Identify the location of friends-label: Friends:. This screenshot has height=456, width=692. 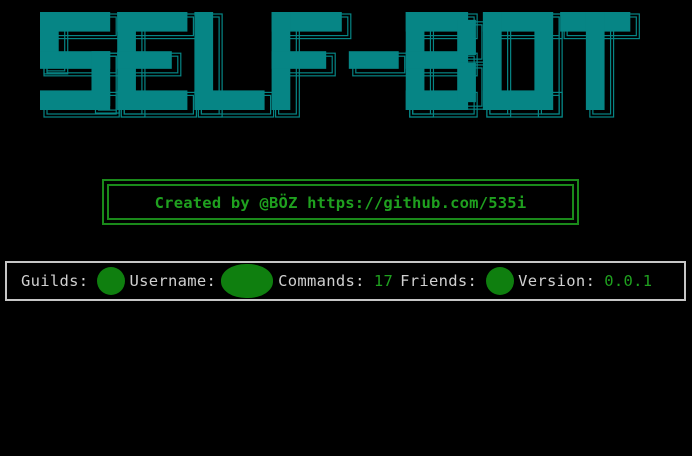
(439, 281).